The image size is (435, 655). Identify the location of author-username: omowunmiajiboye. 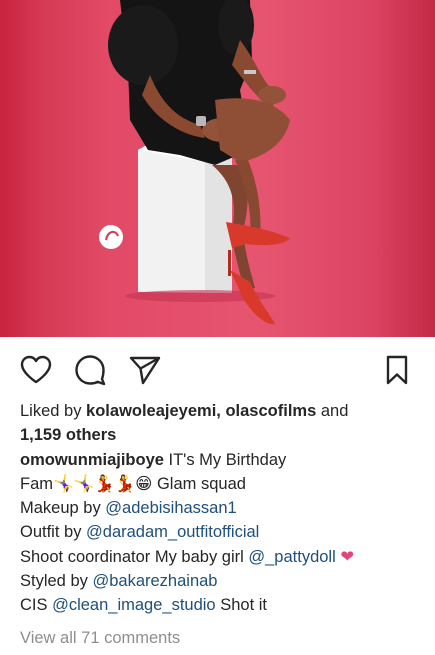
(92, 460).